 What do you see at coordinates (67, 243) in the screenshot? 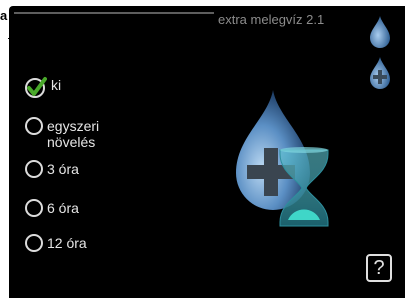
I see `option-label: 12 óra` at bounding box center [67, 243].